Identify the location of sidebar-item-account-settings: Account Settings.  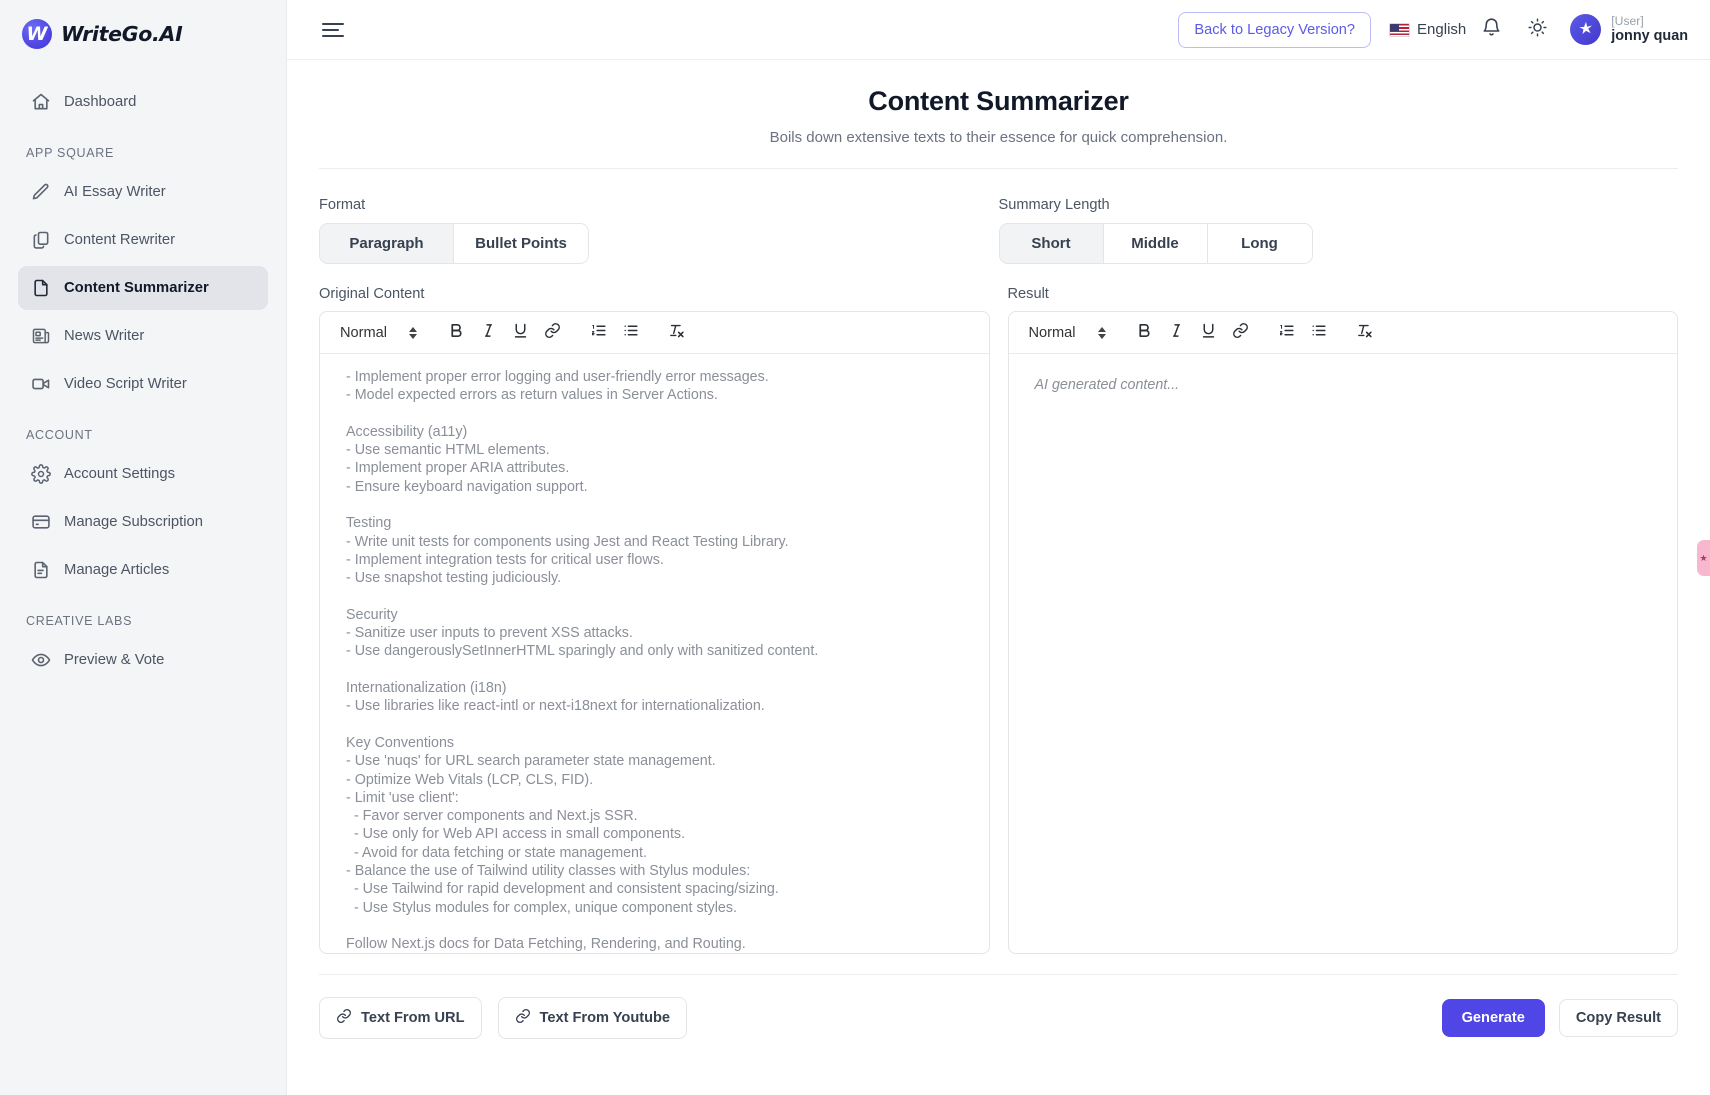
(143, 474).